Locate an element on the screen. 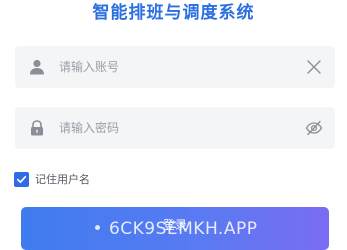  eye-off-icon is located at coordinates (314, 128).